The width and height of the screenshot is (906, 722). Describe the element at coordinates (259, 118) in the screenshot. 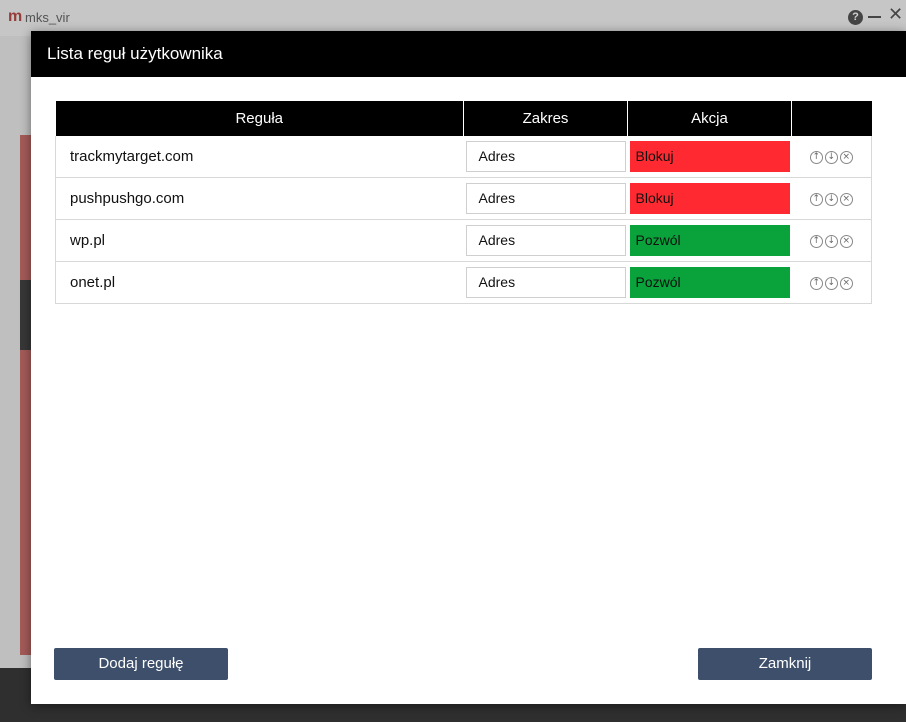

I see `column-header-rule: Reguła` at that location.